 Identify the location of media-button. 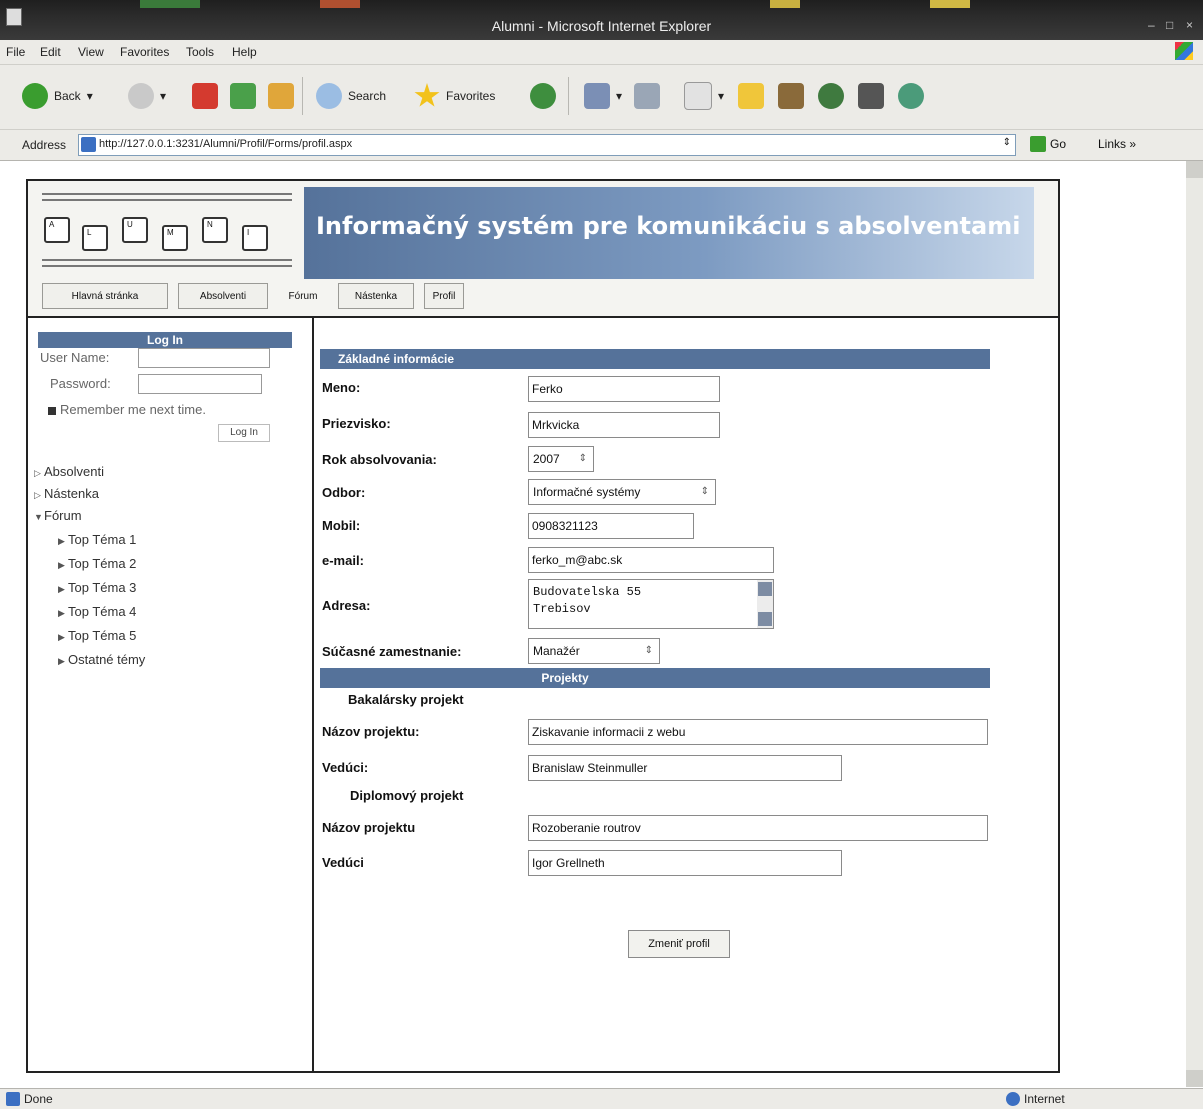
(871, 96).